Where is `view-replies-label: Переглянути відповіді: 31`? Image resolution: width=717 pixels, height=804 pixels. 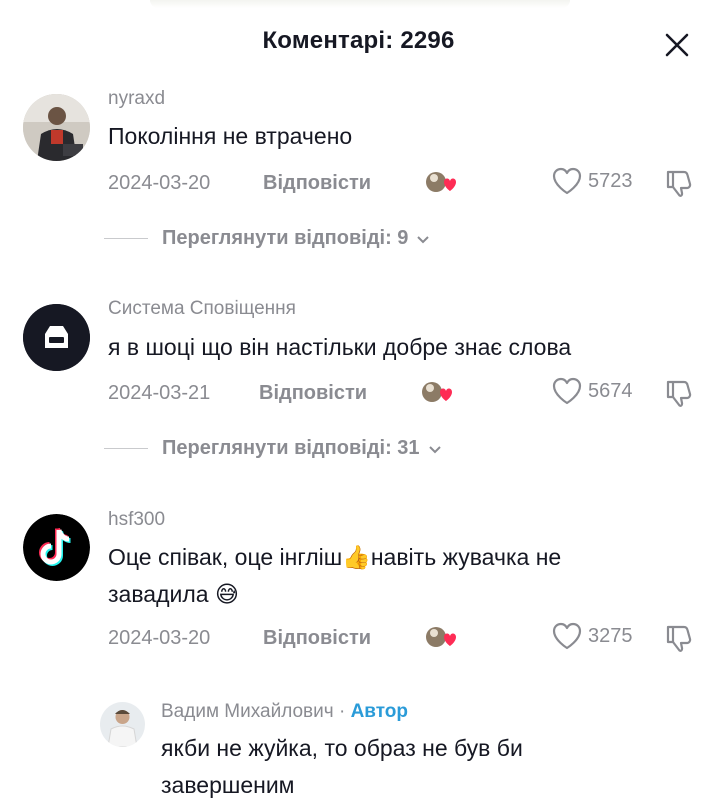
view-replies-label: Переглянути відповіді: 31 is located at coordinates (291, 448).